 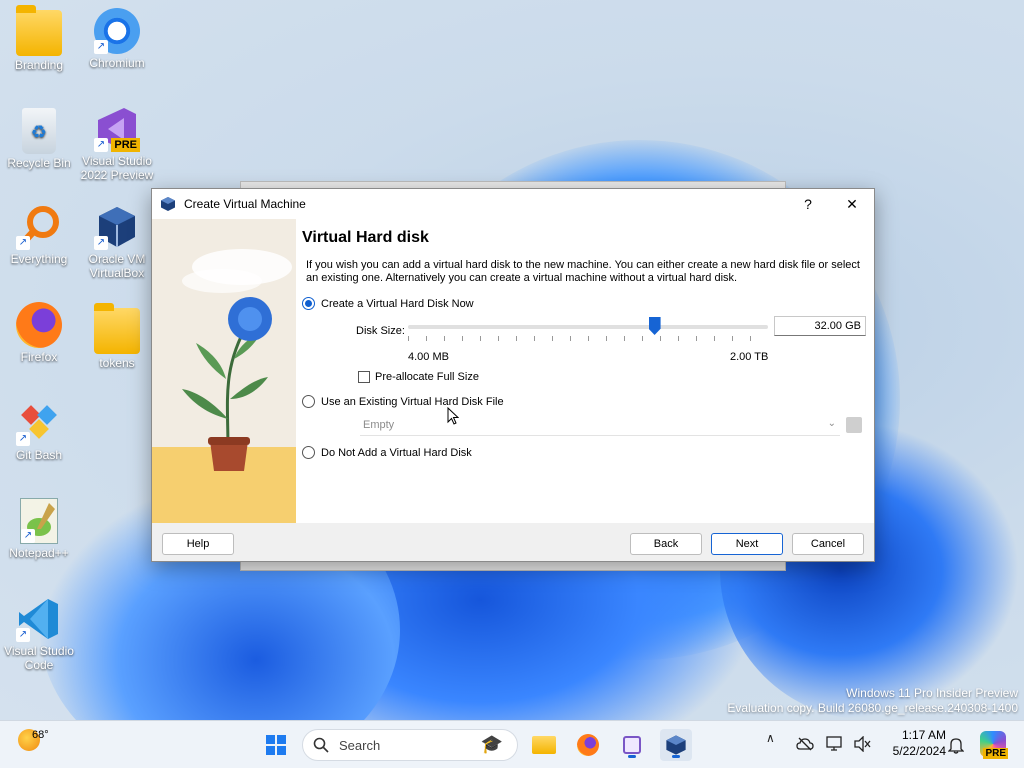 I want to click on radio-existing-disk: Use an Existing Virtual Hard Disk File, so click(x=403, y=401).